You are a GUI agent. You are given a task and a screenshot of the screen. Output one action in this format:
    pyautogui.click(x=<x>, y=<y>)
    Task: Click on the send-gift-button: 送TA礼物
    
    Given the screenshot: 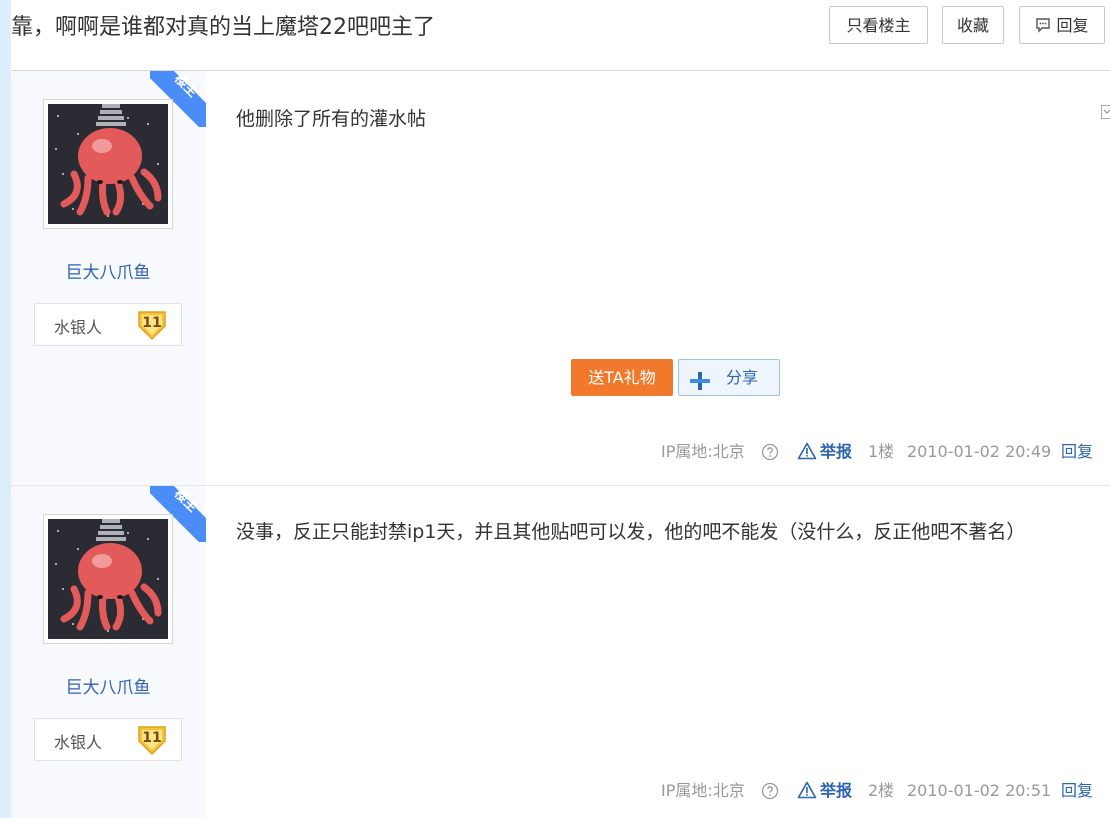 What is the action you would take?
    pyautogui.click(x=622, y=377)
    